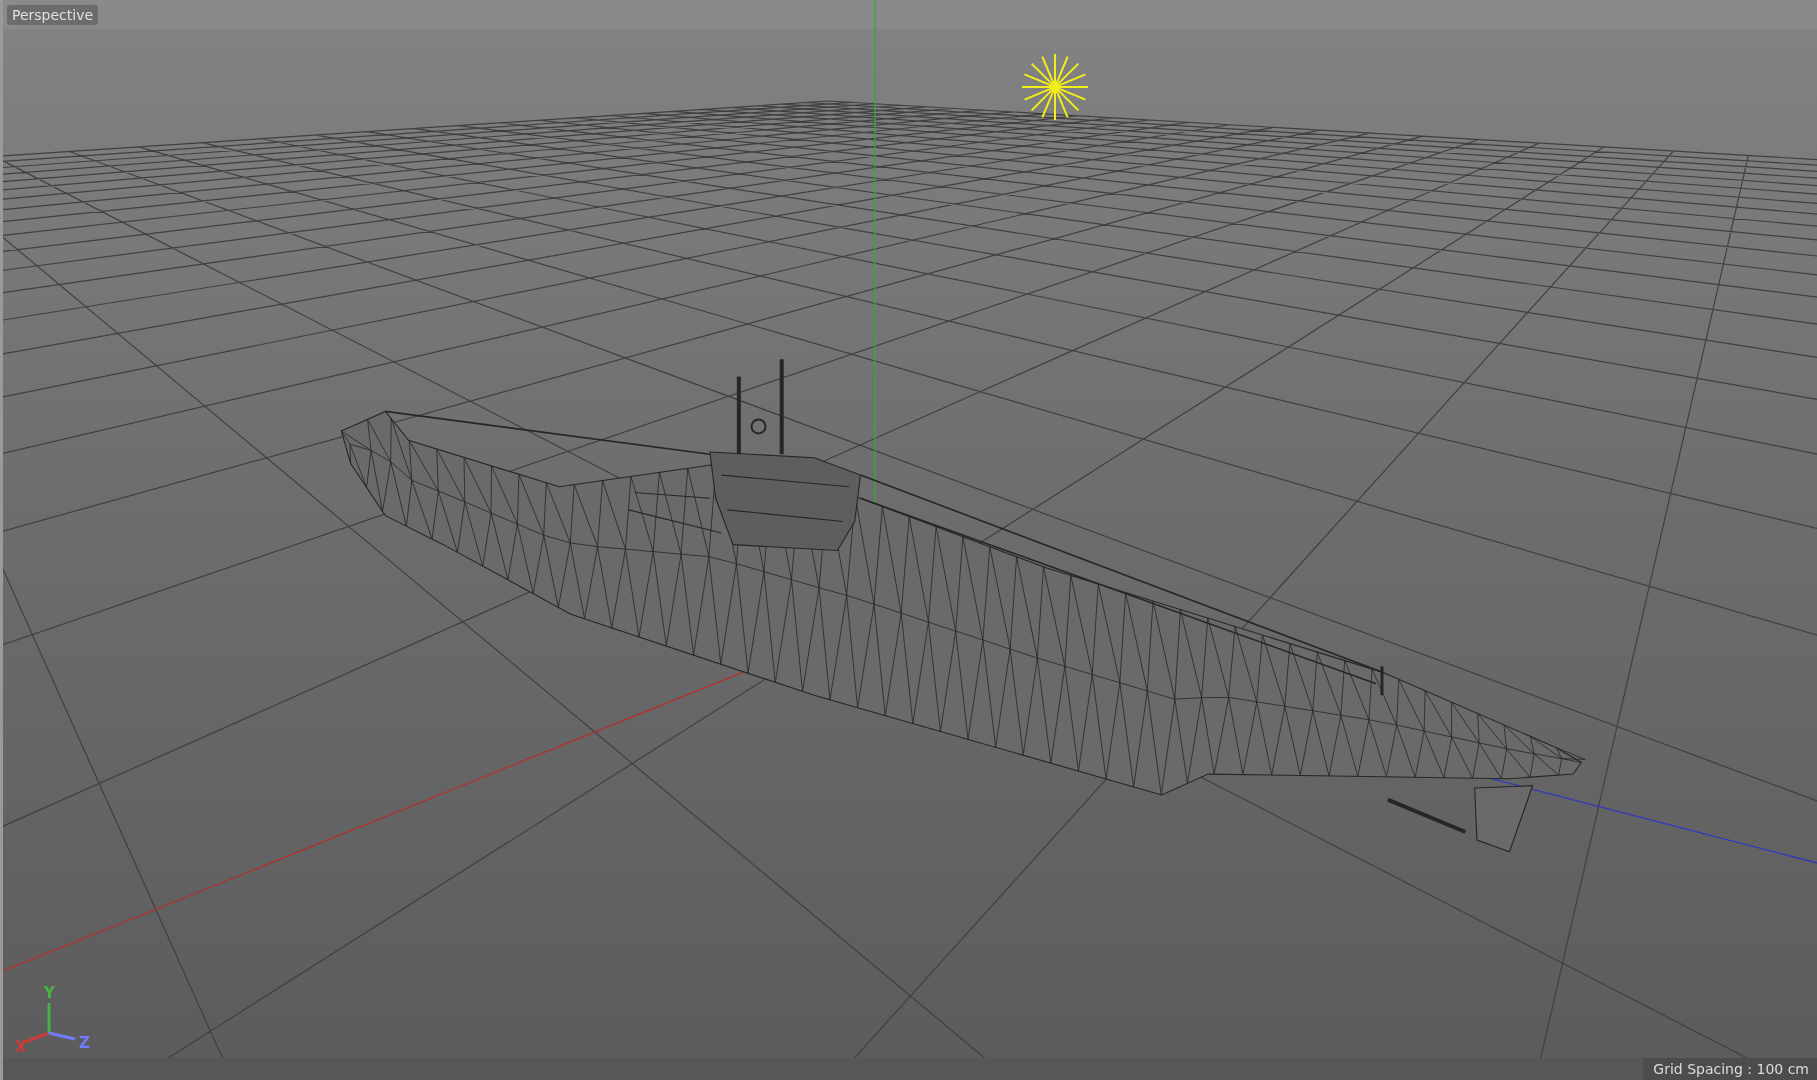 The width and height of the screenshot is (1817, 1080). What do you see at coordinates (1055, 87) in the screenshot?
I see `light-source-icon` at bounding box center [1055, 87].